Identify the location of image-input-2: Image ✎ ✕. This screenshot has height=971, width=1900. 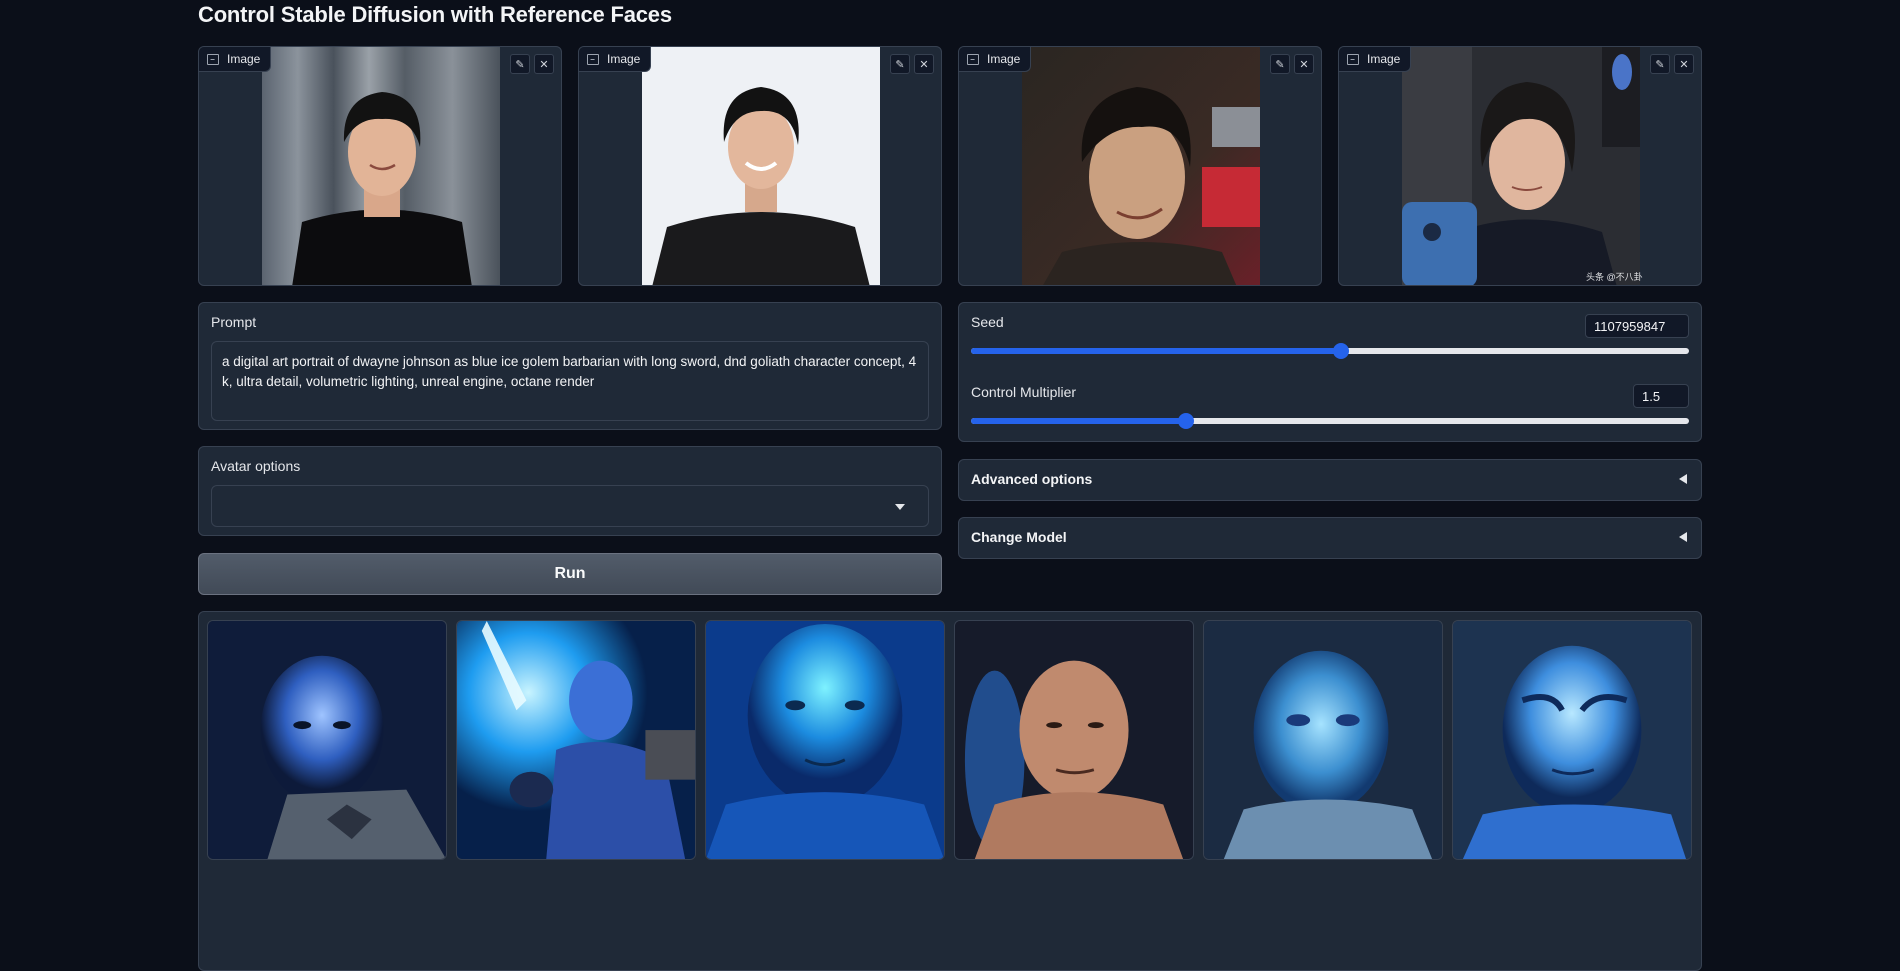
(760, 166).